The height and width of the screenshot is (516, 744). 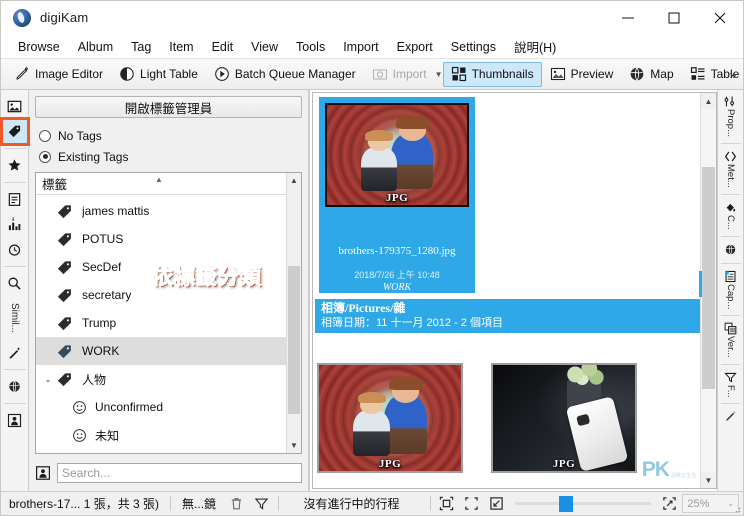 I want to click on zoom-expand-button, so click(x=669, y=504).